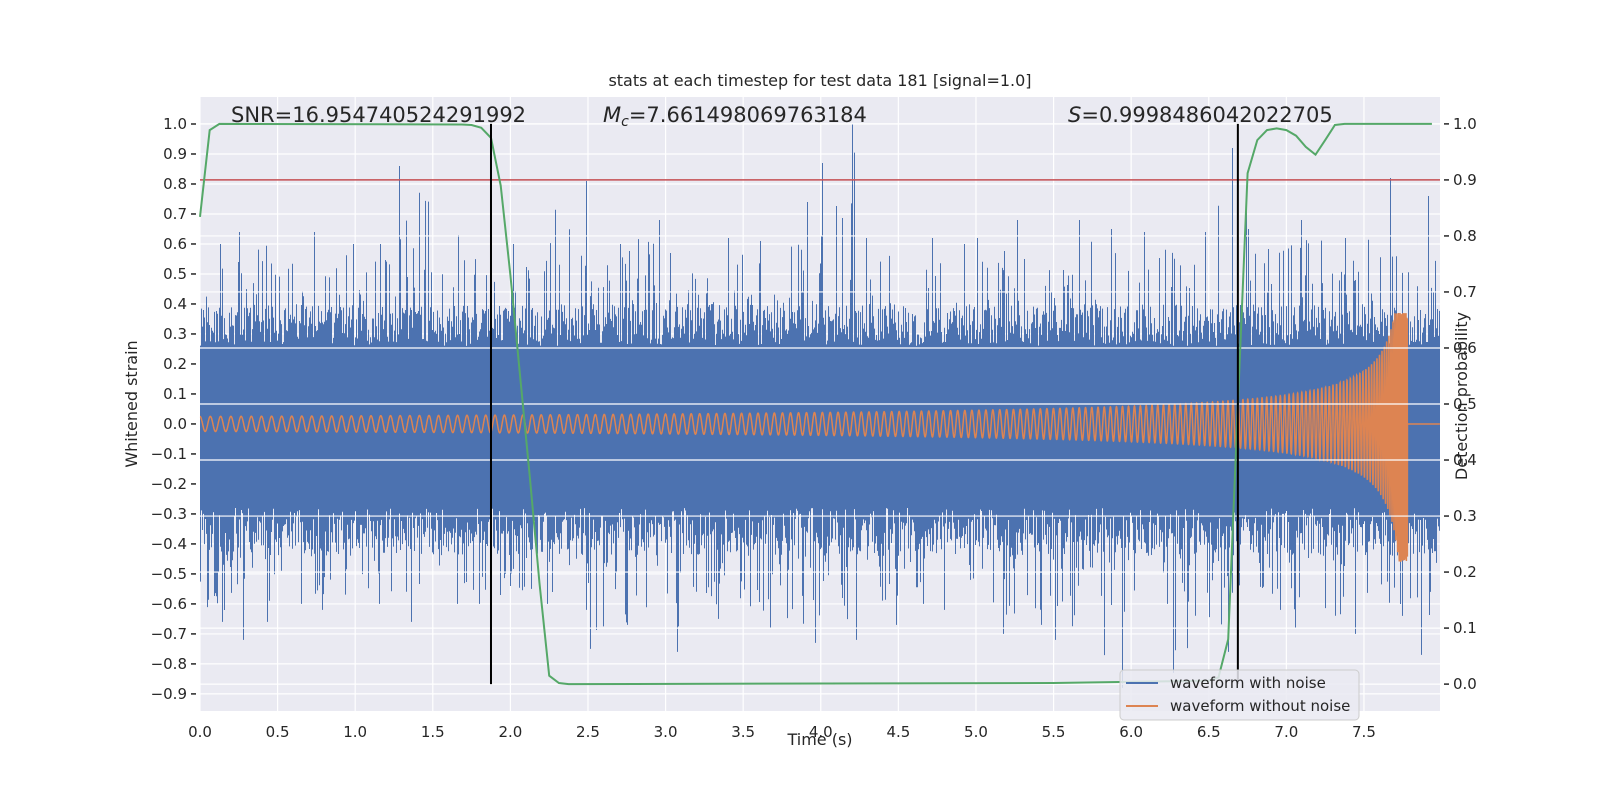  Describe the element at coordinates (131, 403) in the screenshot. I see `y-axis-label: Whitened strain` at that location.